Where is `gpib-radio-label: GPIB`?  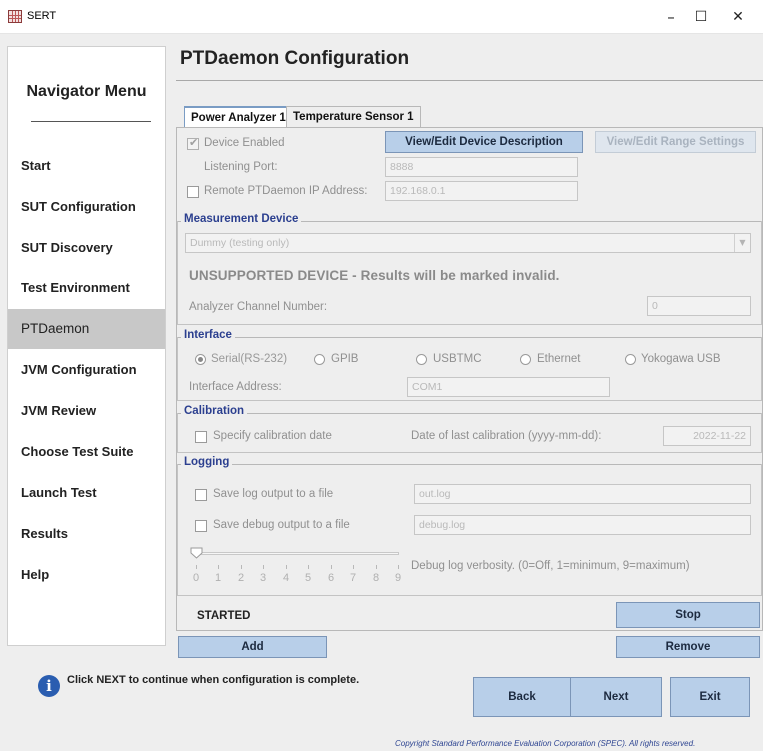 gpib-radio-label: GPIB is located at coordinates (345, 359).